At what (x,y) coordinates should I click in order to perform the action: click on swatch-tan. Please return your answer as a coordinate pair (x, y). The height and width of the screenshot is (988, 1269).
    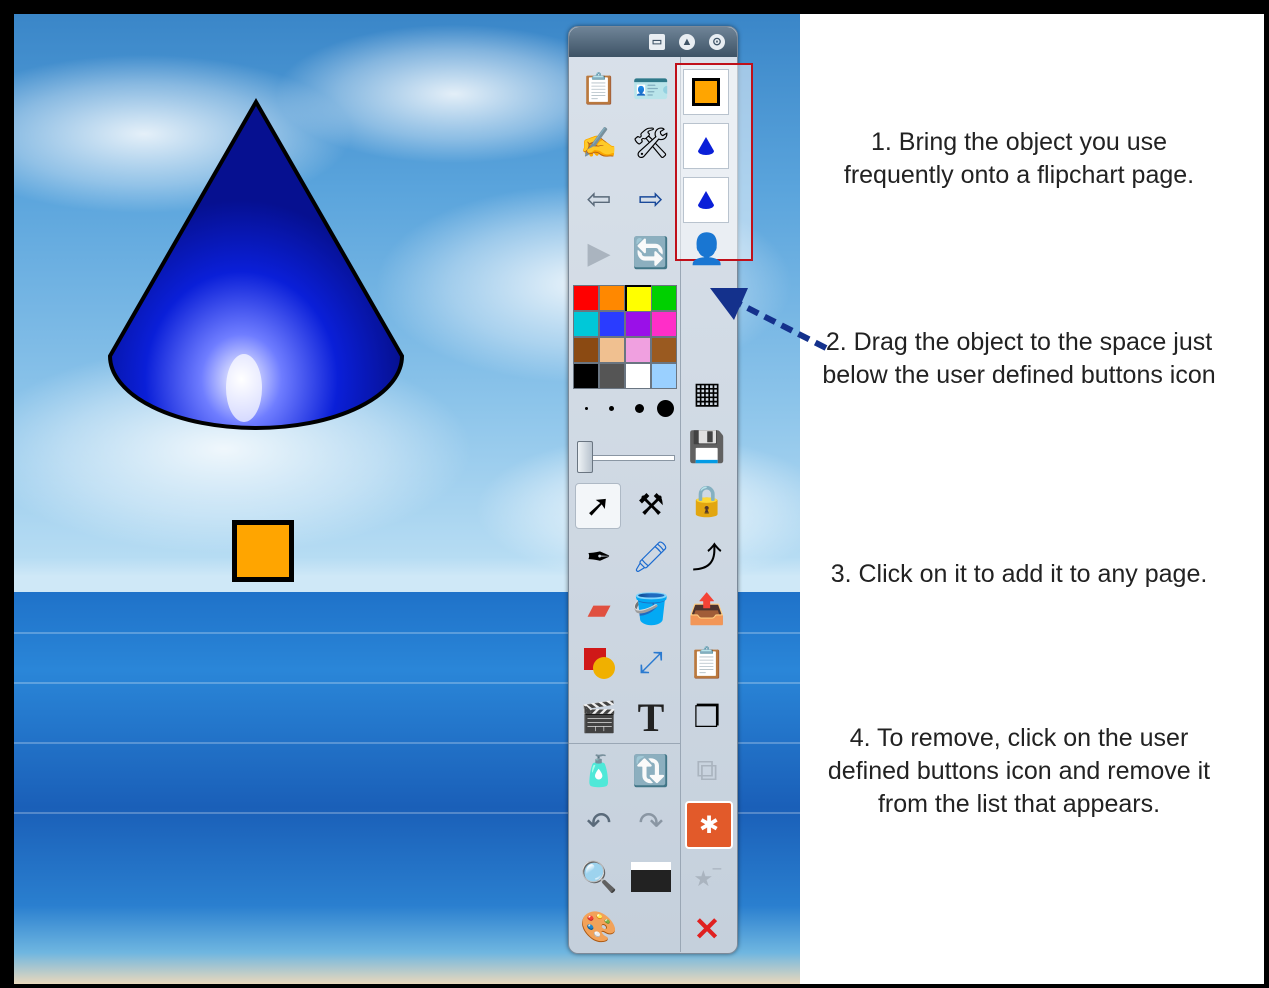
    Looking at the image, I should click on (612, 350).